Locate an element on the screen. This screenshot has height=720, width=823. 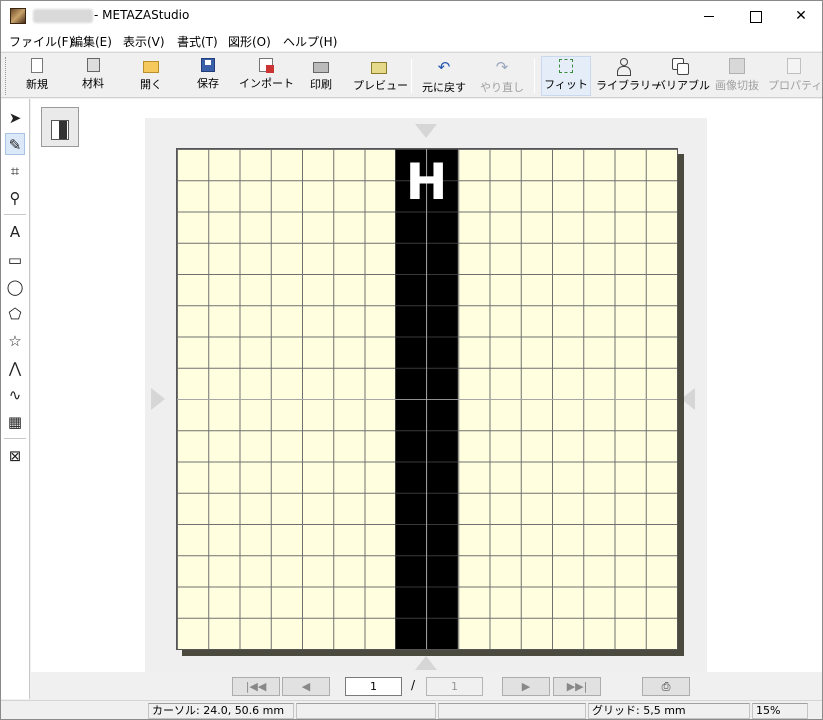
left-arrow-icon is located at coordinates (158, 399).